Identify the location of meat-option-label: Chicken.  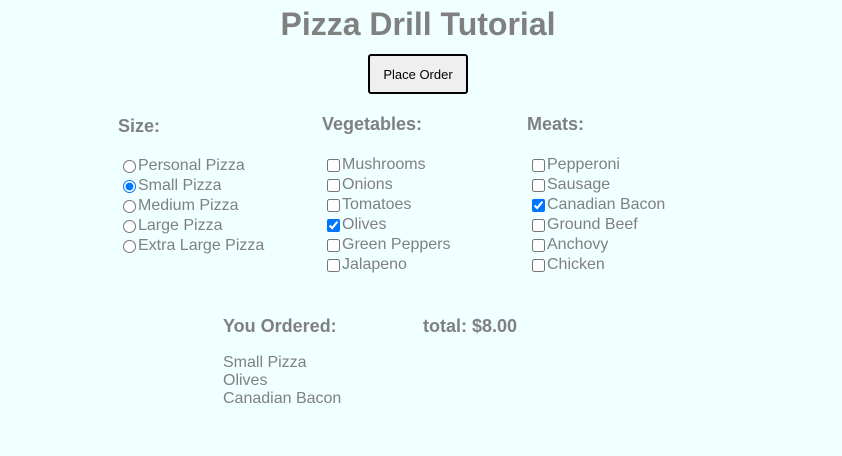
(576, 264).